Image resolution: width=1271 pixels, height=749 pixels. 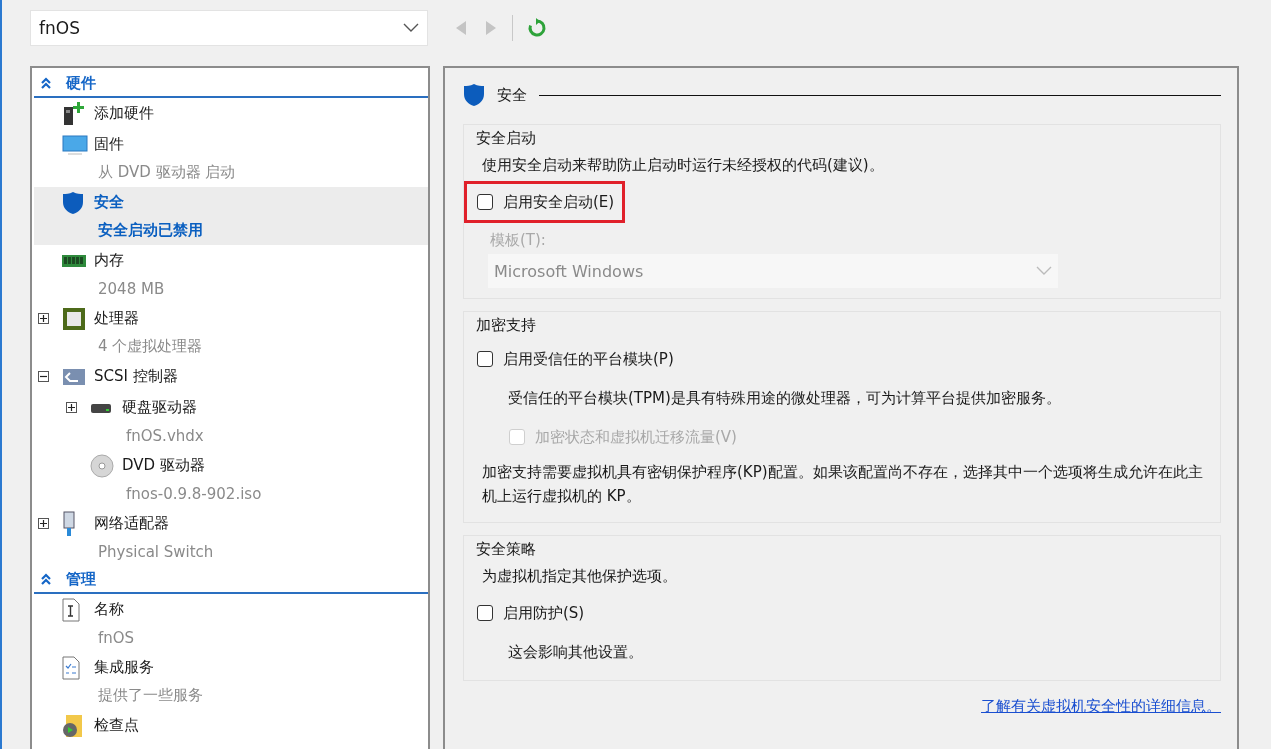 What do you see at coordinates (109, 144) in the screenshot?
I see `item-name: 固件` at bounding box center [109, 144].